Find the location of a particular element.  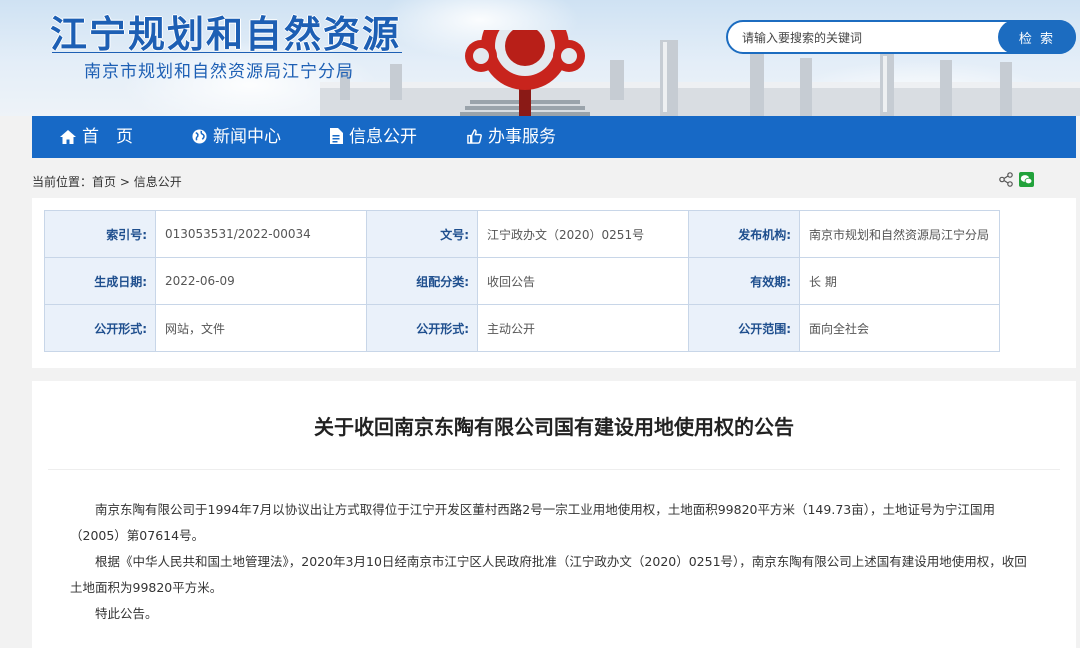

disclosure-scope-value: 面向全社会 is located at coordinates (899, 328).